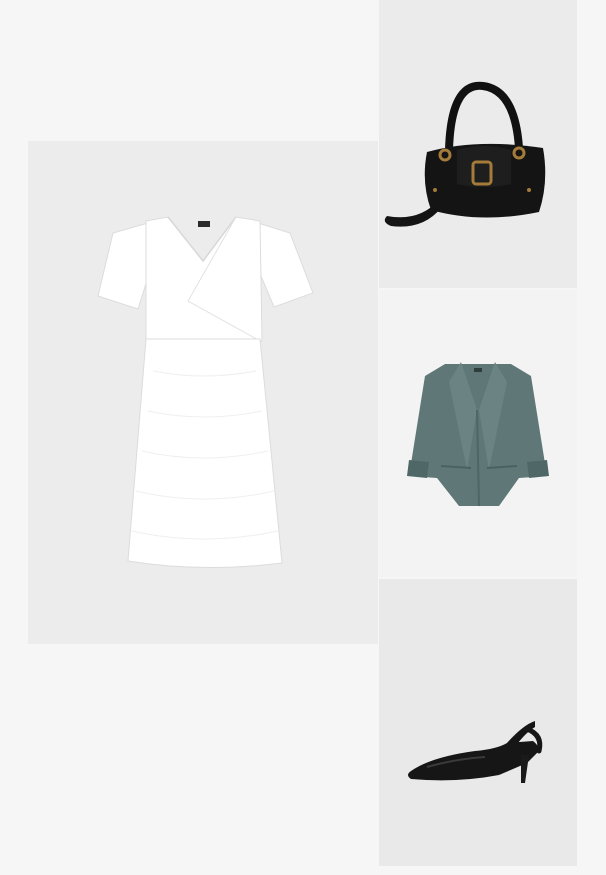 The image size is (606, 875). I want to click on teal-blazer-icon, so click(478, 434).